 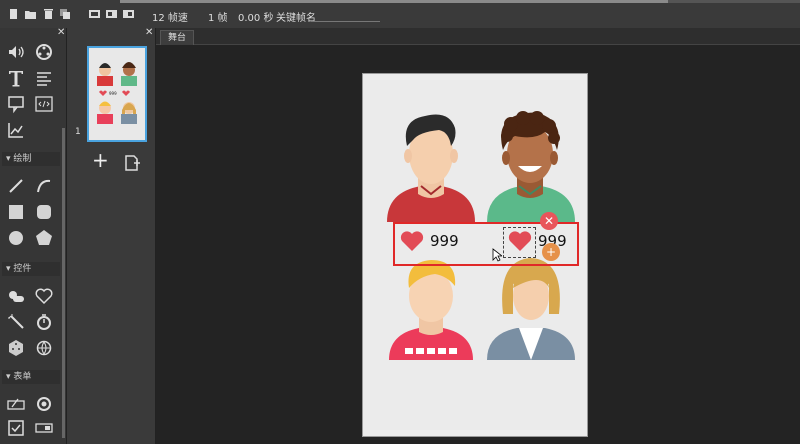 What do you see at coordinates (113, 93) in the screenshot?
I see `thumb-like-count: 999` at bounding box center [113, 93].